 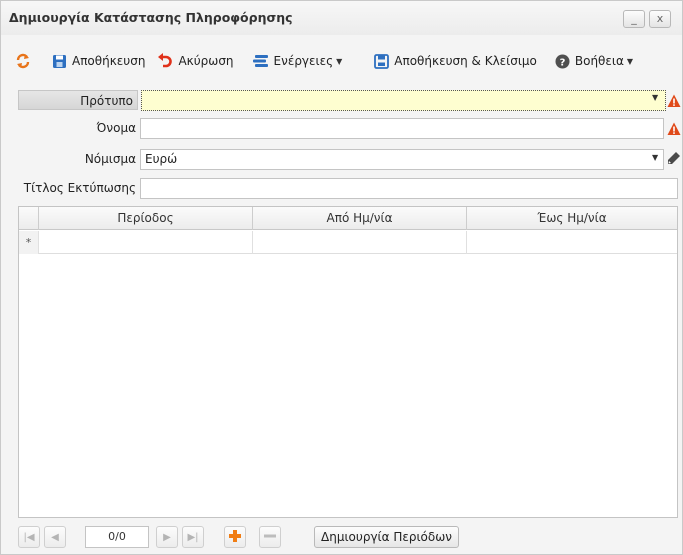 What do you see at coordinates (303, 61) in the screenshot?
I see `actions-label: Ενέργειες` at bounding box center [303, 61].